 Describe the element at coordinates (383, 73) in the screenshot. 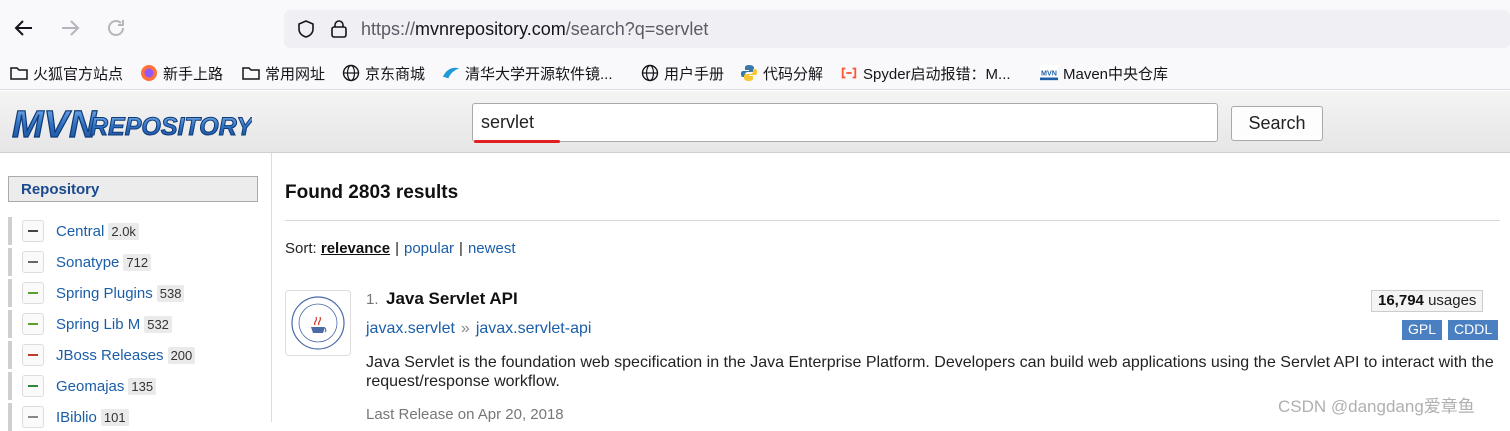

I see `bookmark-3: 京东商城` at that location.